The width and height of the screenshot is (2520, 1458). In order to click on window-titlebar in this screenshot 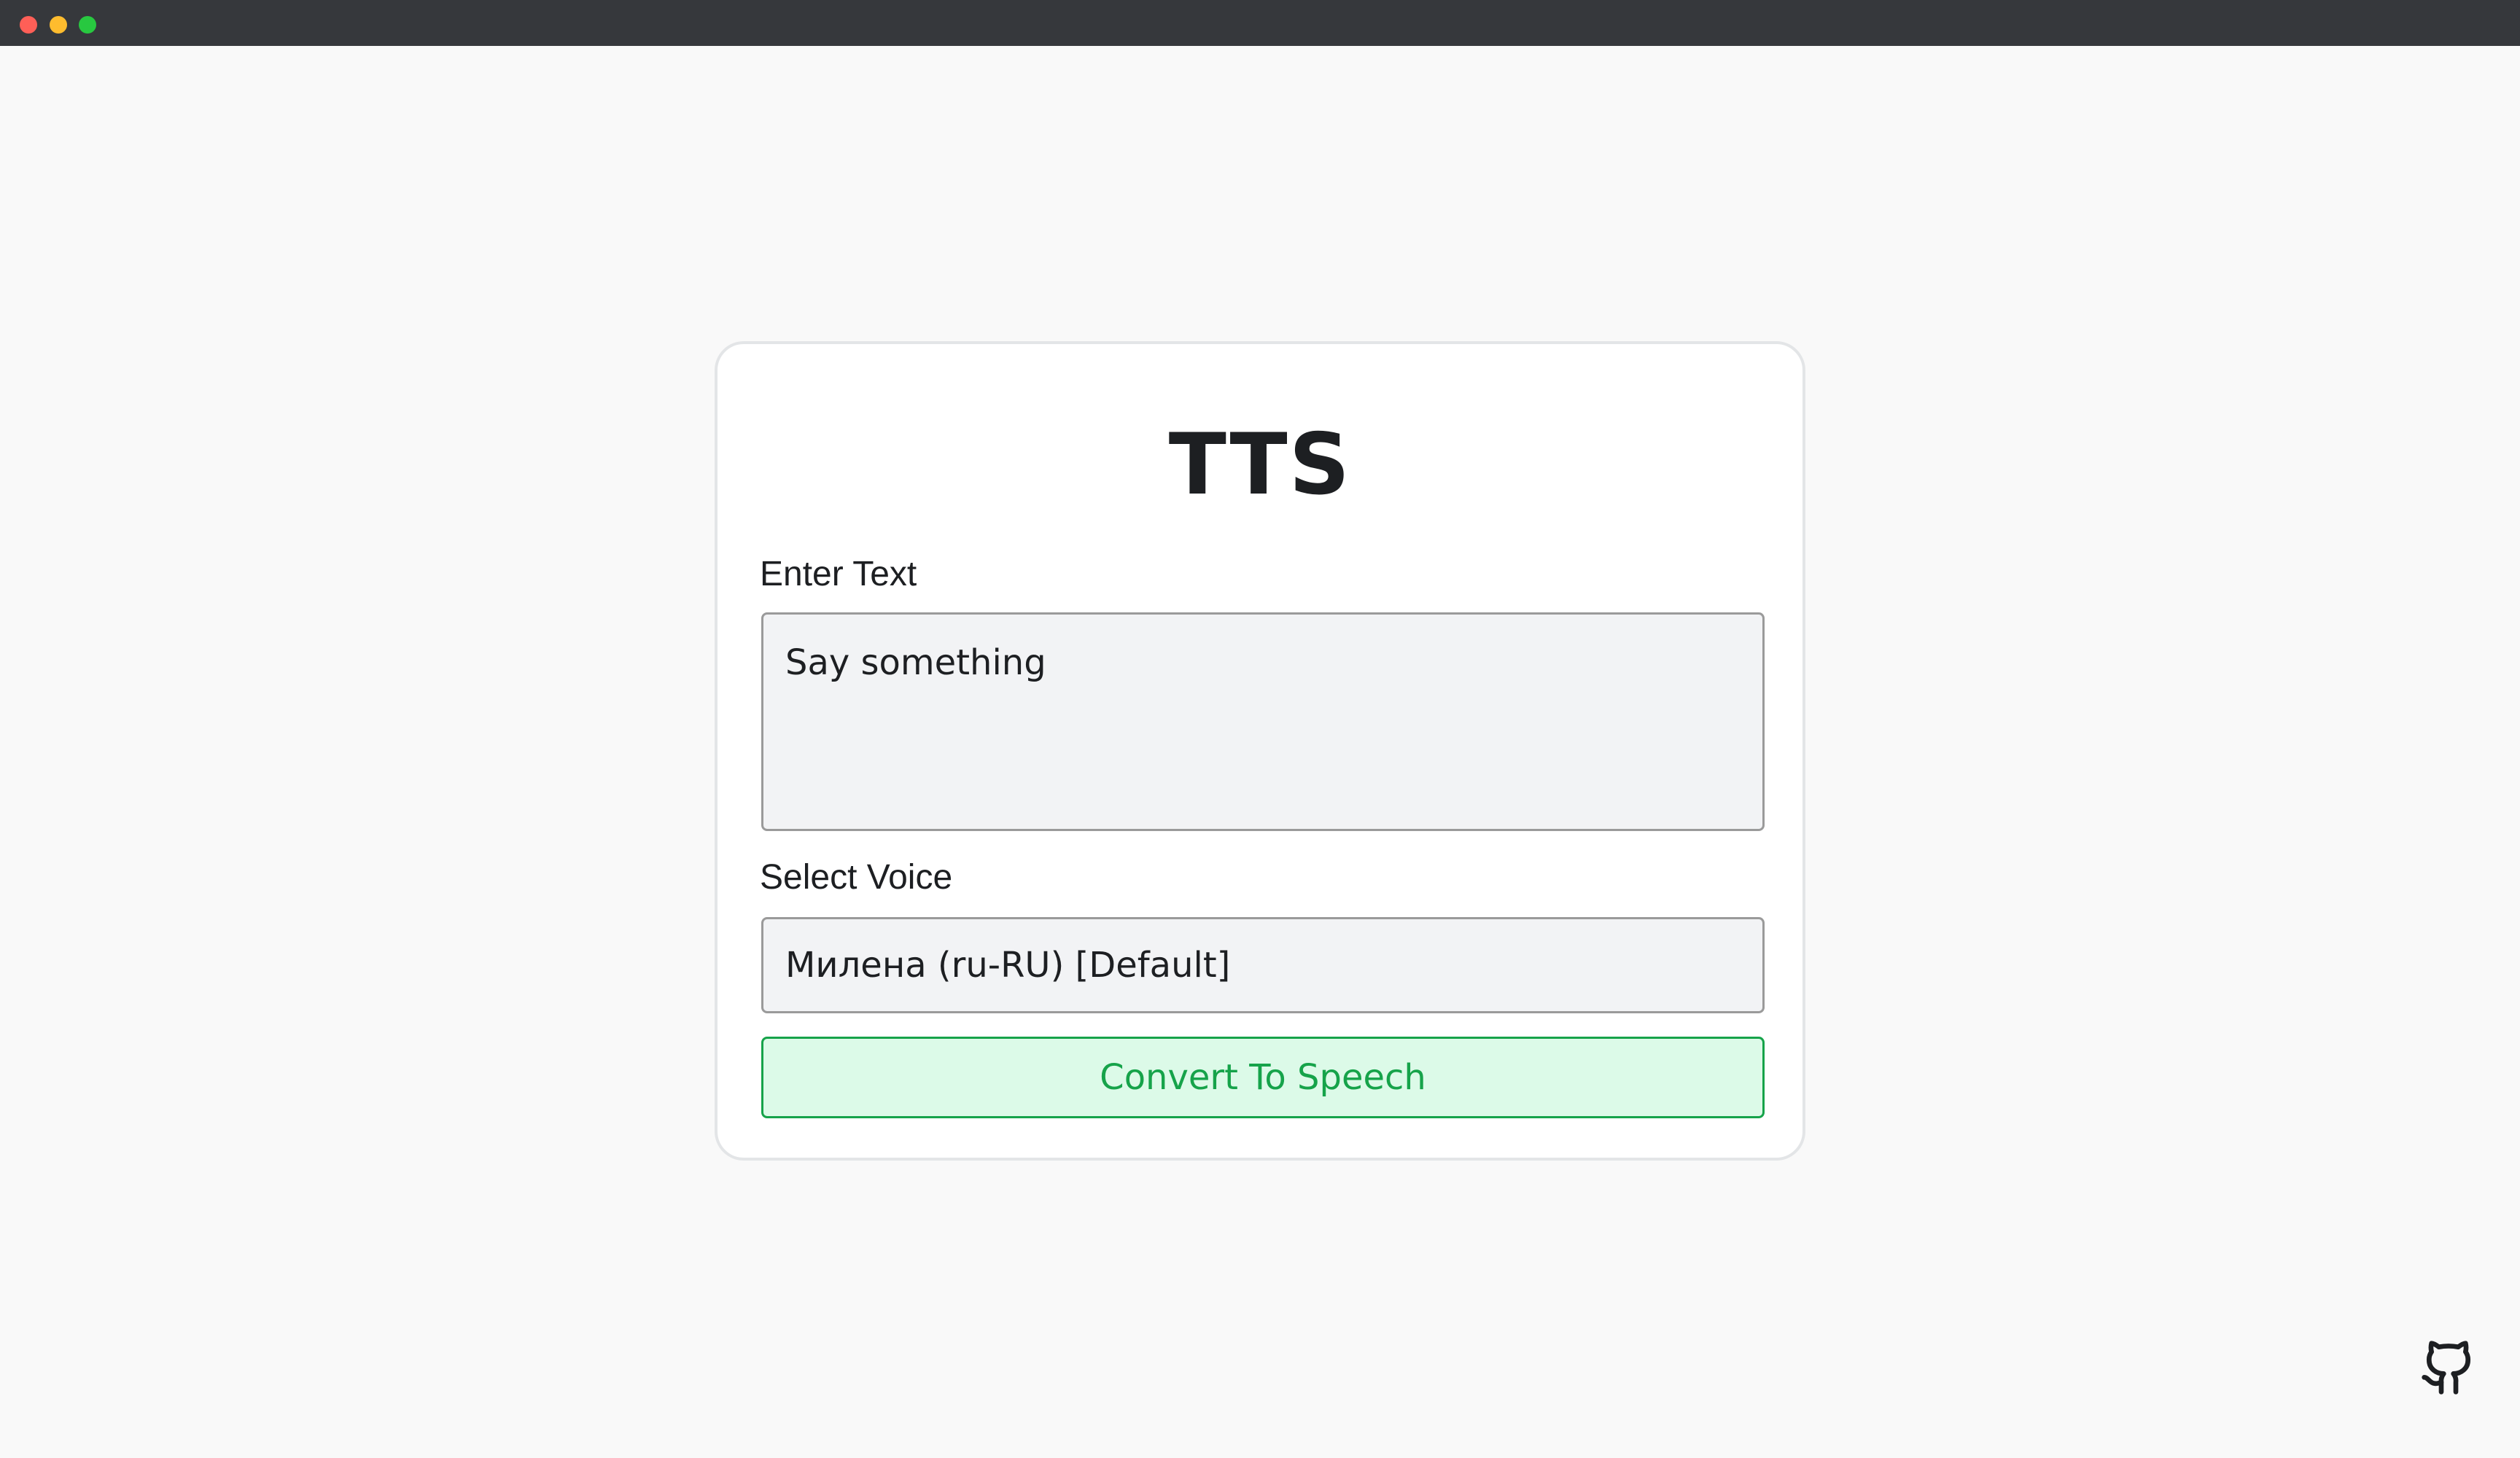, I will do `click(1260, 23)`.